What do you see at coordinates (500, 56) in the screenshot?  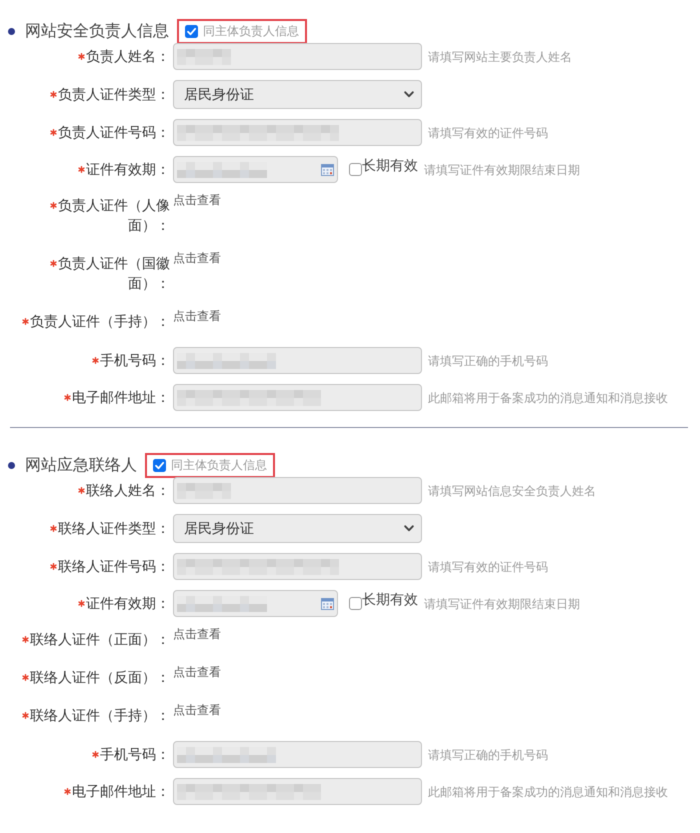 I see `field-hint: 请填写网站主要负责人姓名` at bounding box center [500, 56].